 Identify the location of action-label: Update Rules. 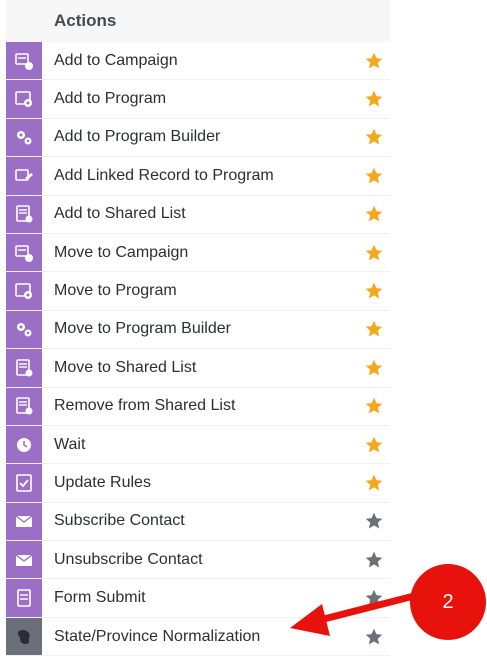
(102, 482).